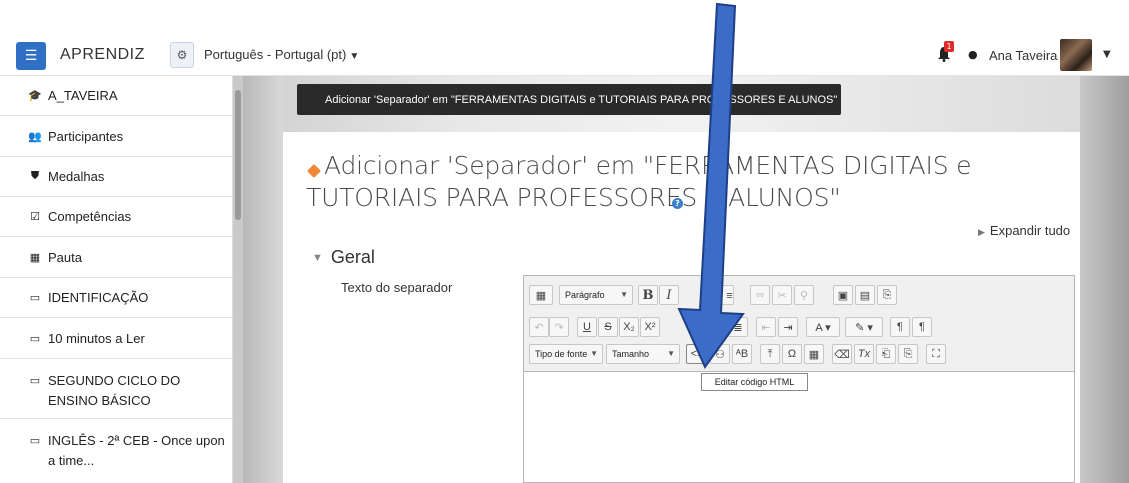  What do you see at coordinates (35, 136) in the screenshot?
I see `users-icon: 👥` at bounding box center [35, 136].